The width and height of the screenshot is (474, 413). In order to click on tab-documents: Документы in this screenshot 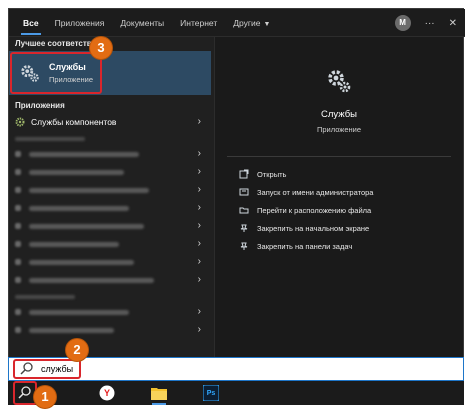, I will do `click(142, 23)`.